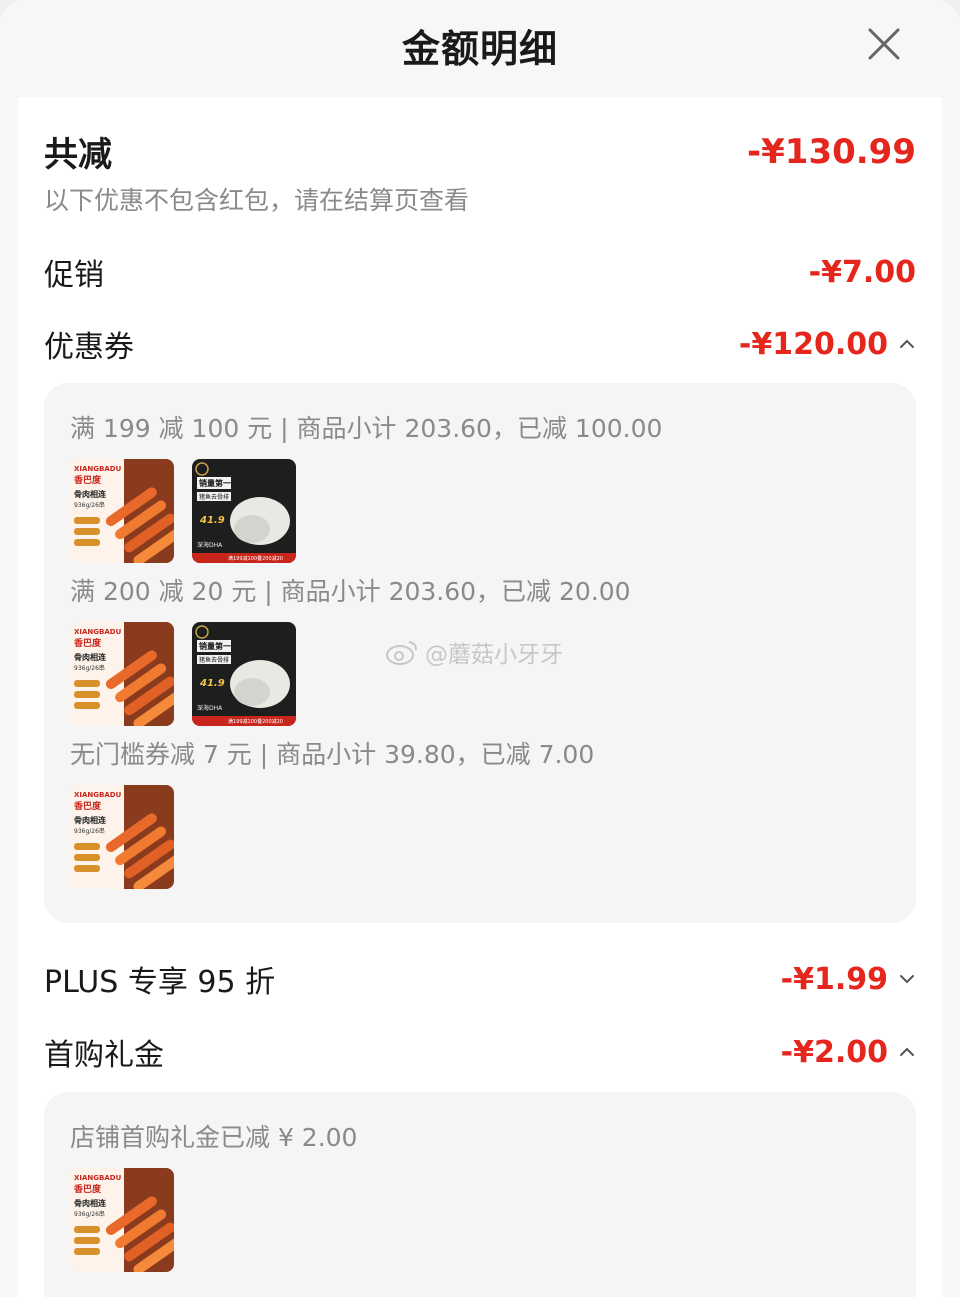 This screenshot has width=960, height=1297. What do you see at coordinates (350, 591) in the screenshot?
I see `coupon-detail-line: 满 200 减 20 元 | 商品小计 203.60，已减 20.00` at bounding box center [350, 591].